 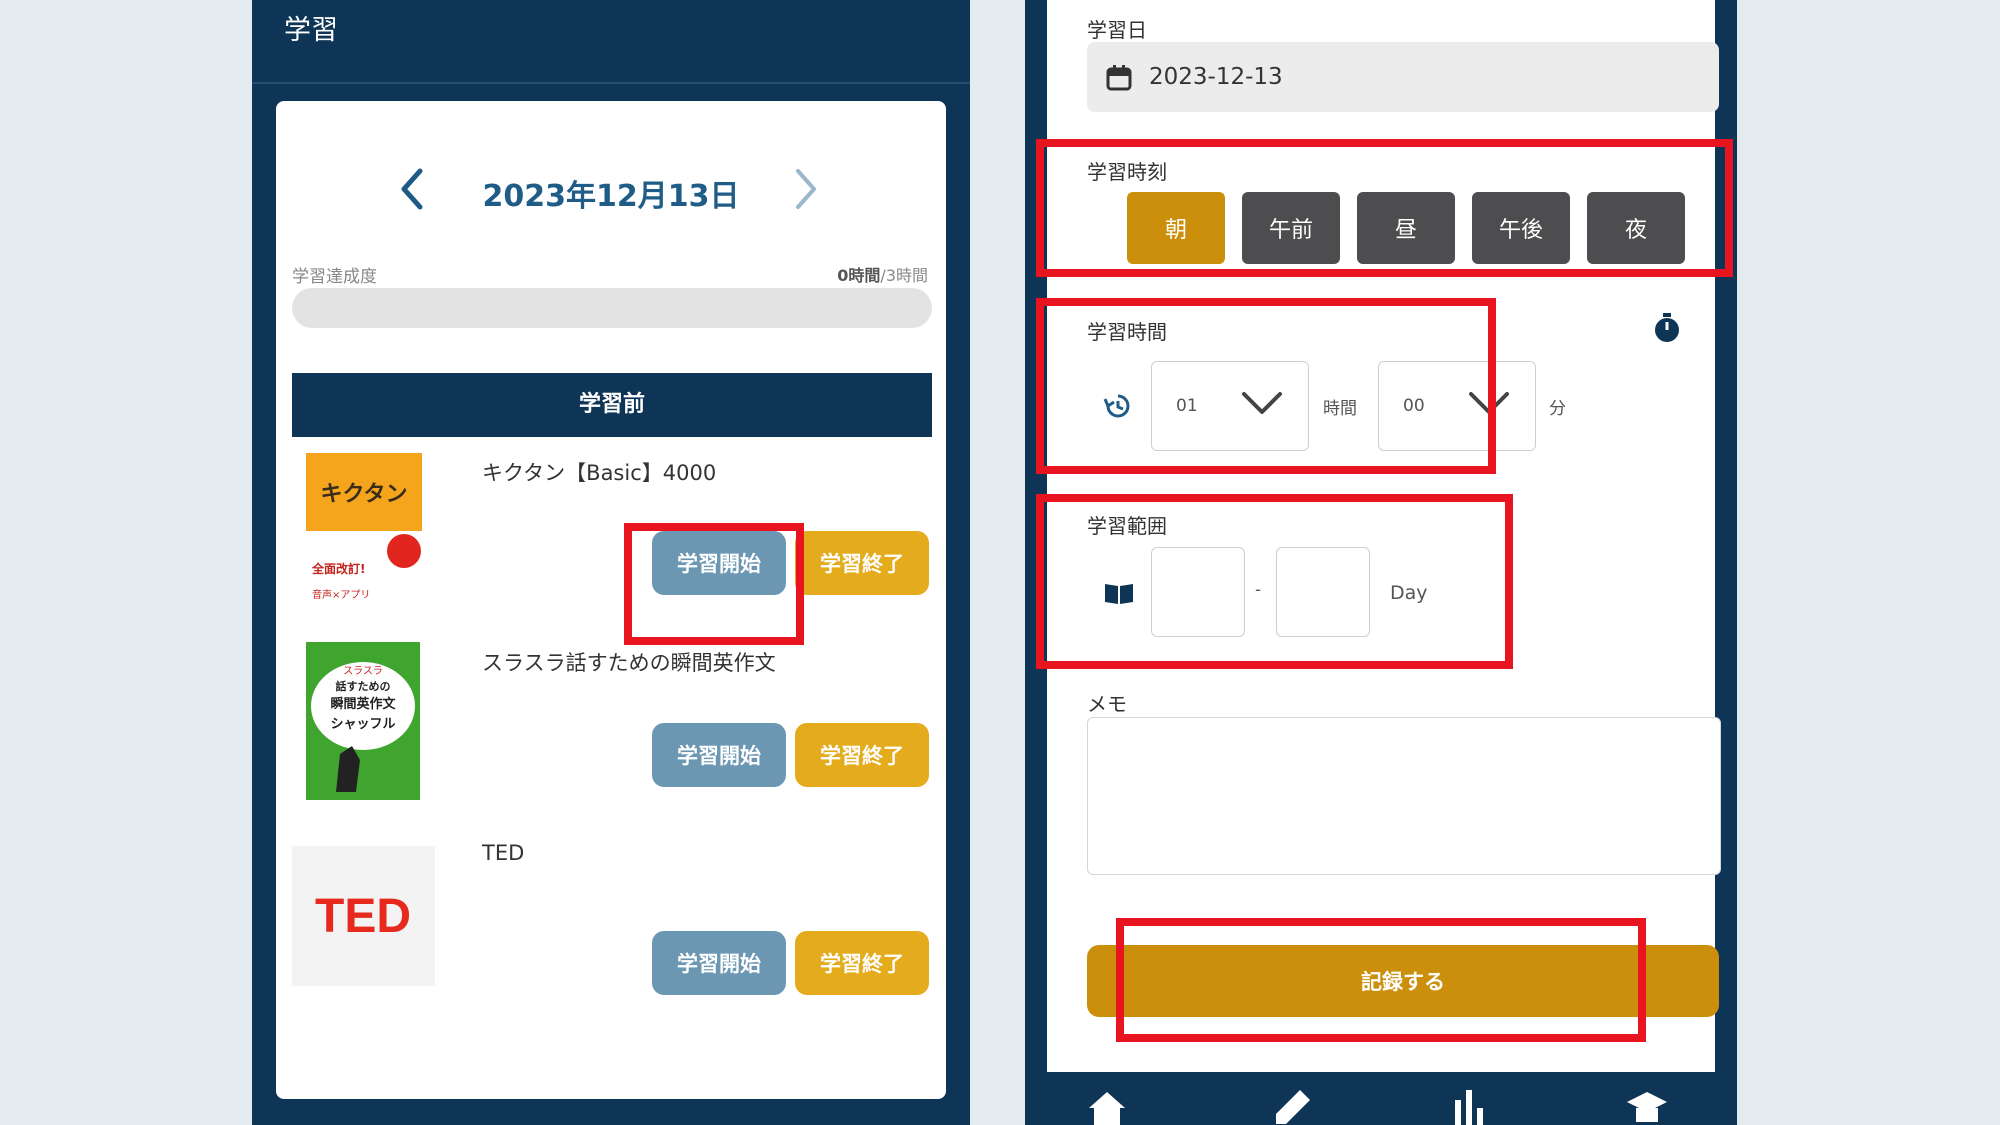 I want to click on stopwatch-icon, so click(x=1667, y=328).